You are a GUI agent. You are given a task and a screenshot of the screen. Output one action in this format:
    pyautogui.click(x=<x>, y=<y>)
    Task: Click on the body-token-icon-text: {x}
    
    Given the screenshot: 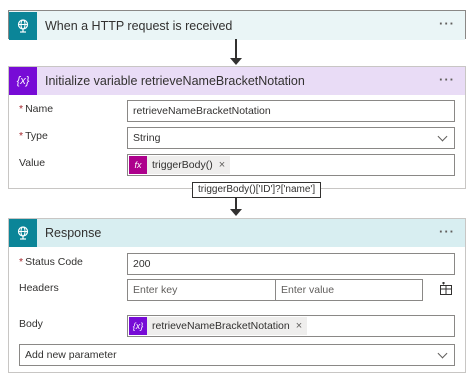 What is the action you would take?
    pyautogui.click(x=138, y=326)
    